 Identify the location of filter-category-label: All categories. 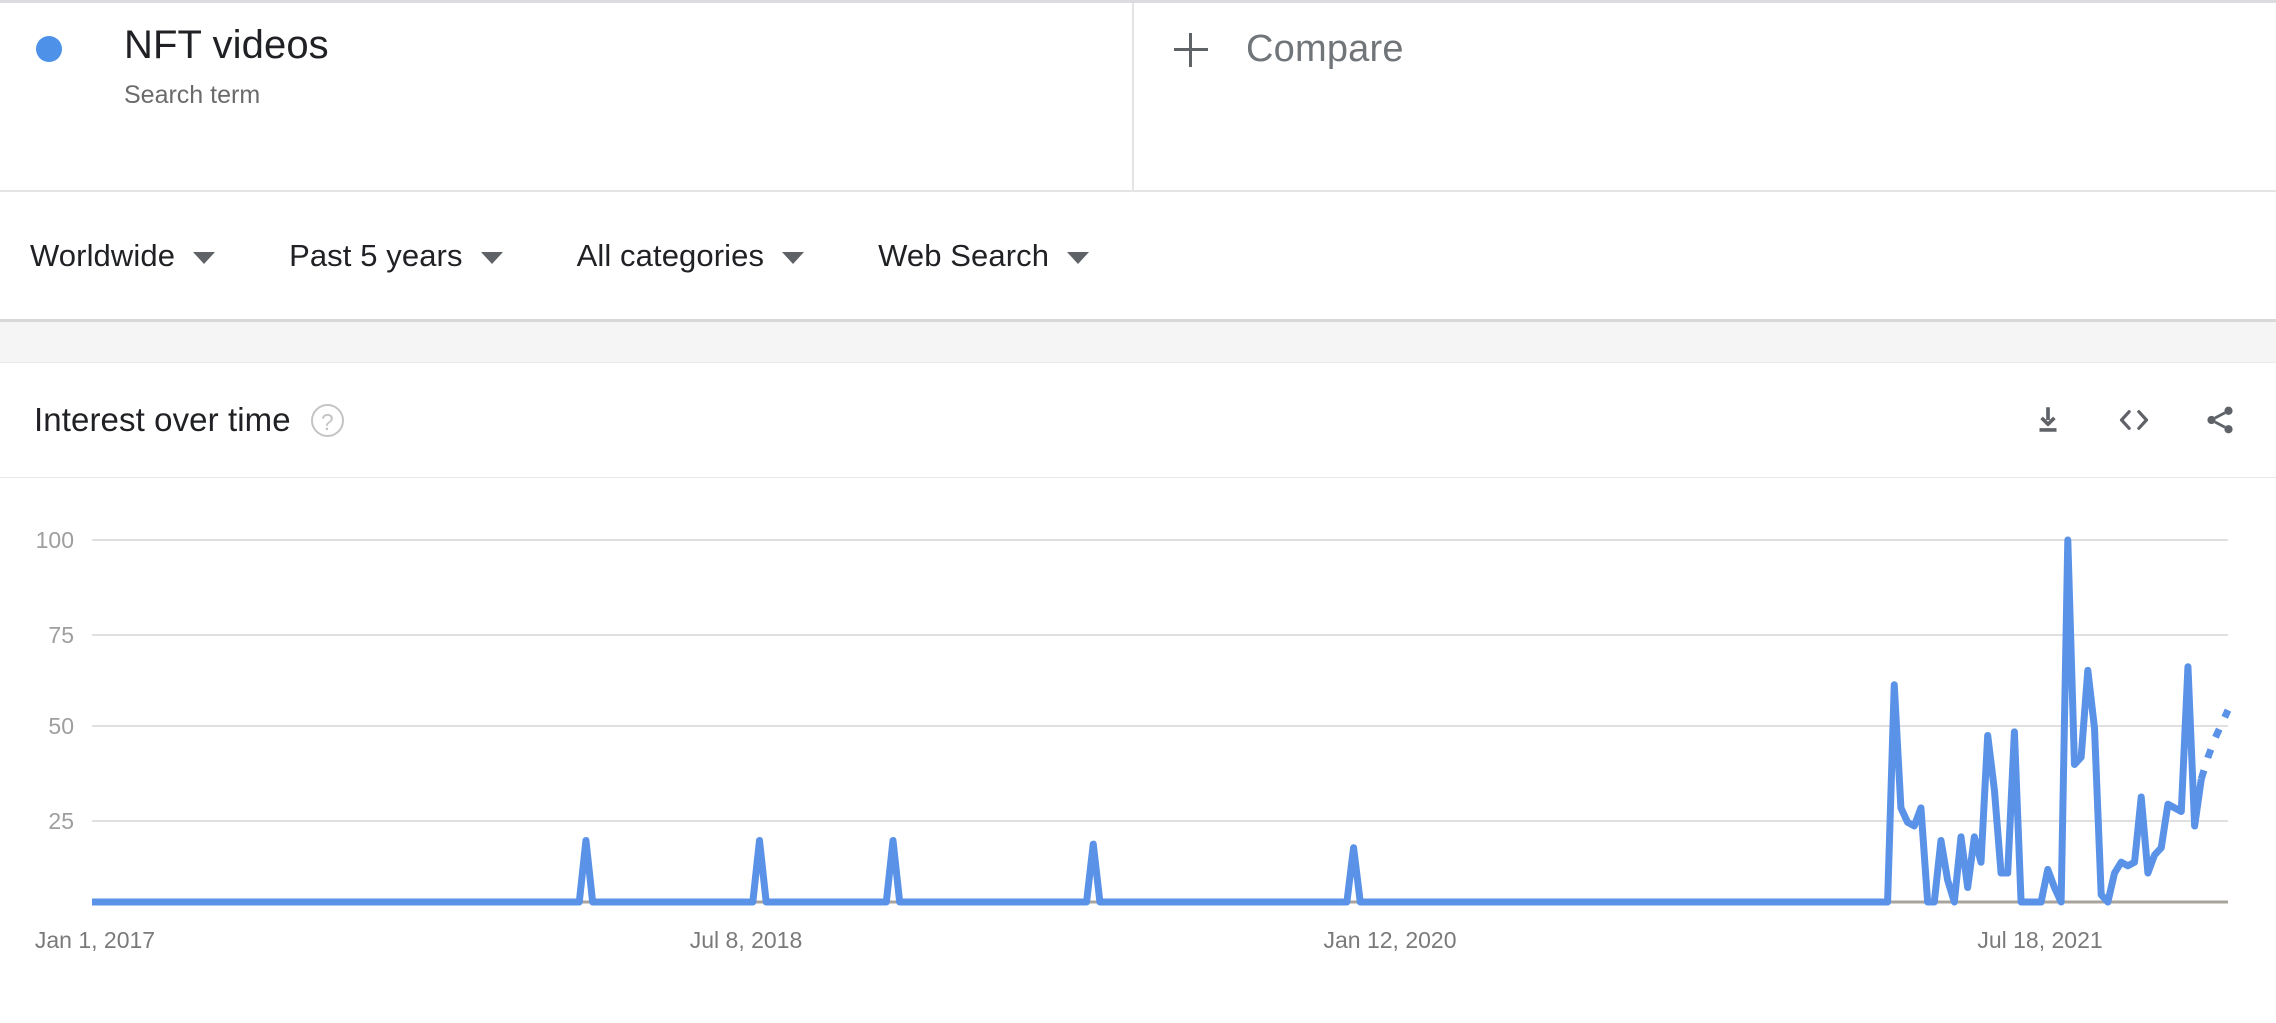
(670, 255).